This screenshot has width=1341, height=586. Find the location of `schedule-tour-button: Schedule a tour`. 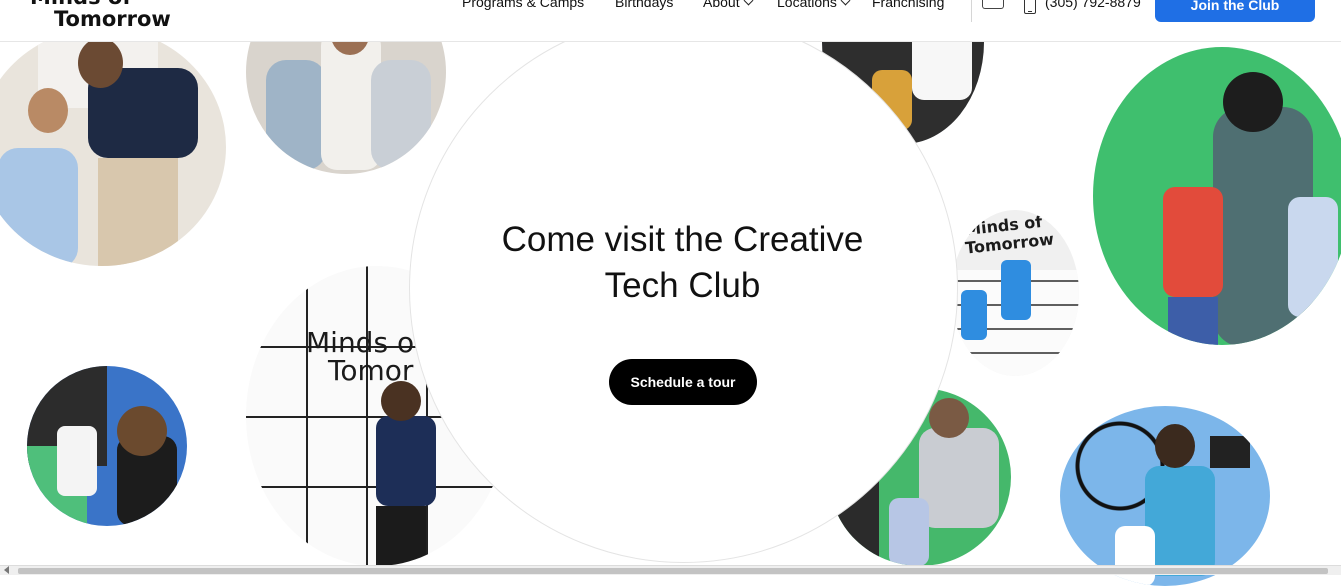

schedule-tour-button: Schedule a tour is located at coordinates (683, 382).